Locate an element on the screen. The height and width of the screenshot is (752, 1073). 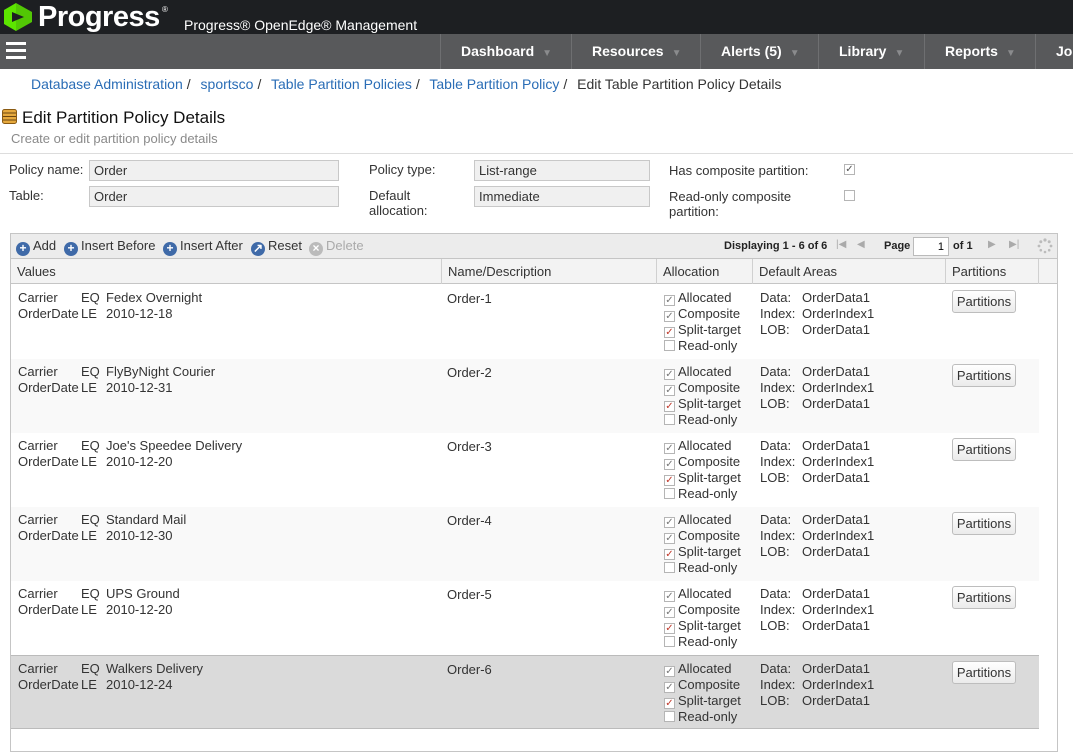
partition-name: Order-3 is located at coordinates (469, 446).